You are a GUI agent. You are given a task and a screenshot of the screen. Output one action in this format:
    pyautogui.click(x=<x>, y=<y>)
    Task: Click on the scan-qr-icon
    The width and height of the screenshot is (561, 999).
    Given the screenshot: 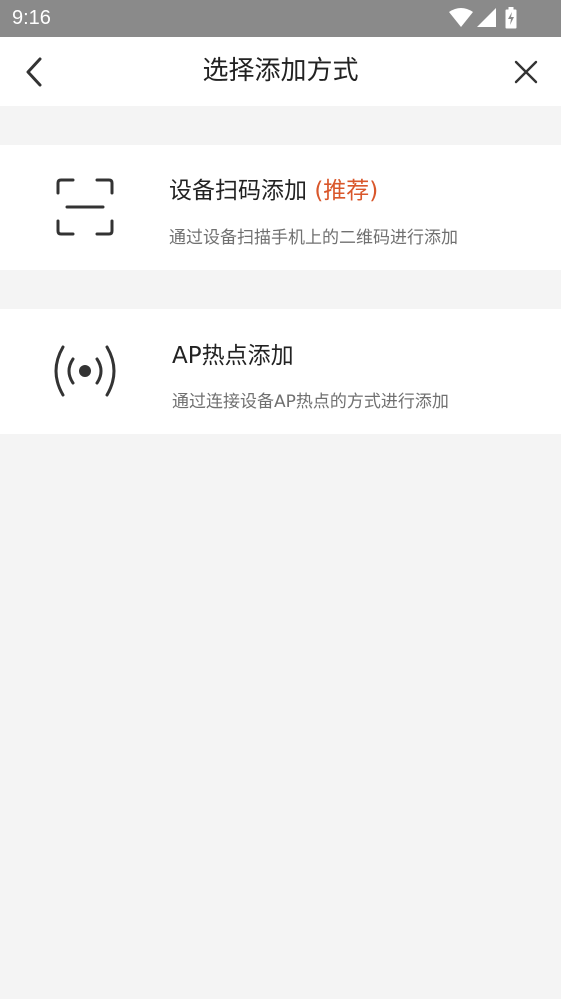 What is the action you would take?
    pyautogui.click(x=85, y=207)
    